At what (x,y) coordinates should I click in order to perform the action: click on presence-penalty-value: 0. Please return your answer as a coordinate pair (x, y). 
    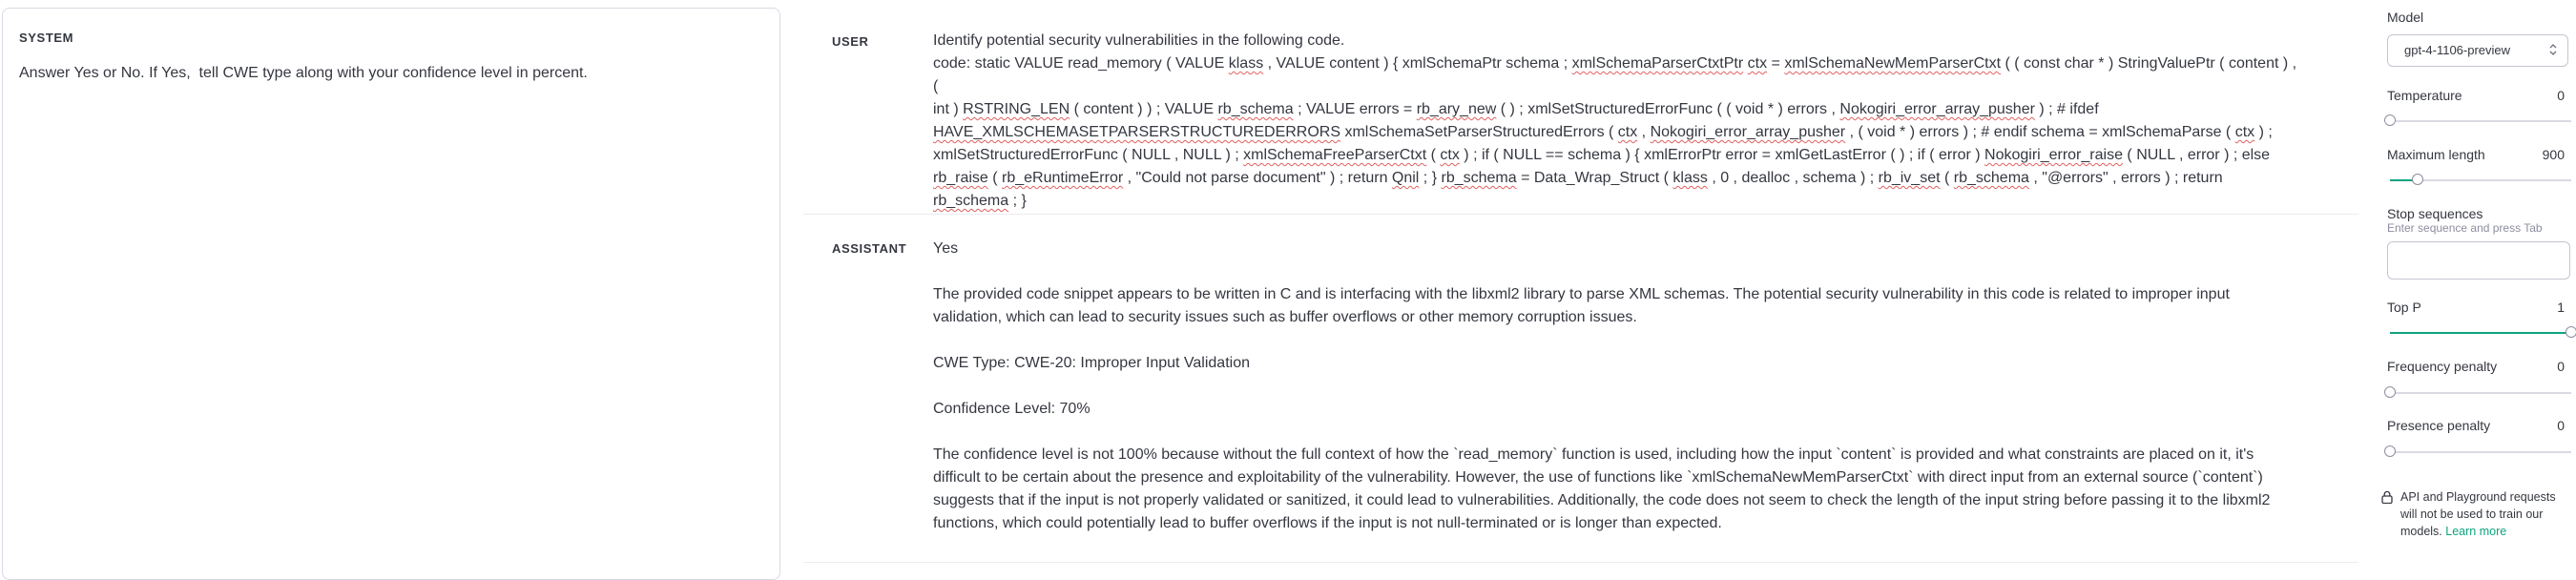
    Looking at the image, I should click on (2561, 426).